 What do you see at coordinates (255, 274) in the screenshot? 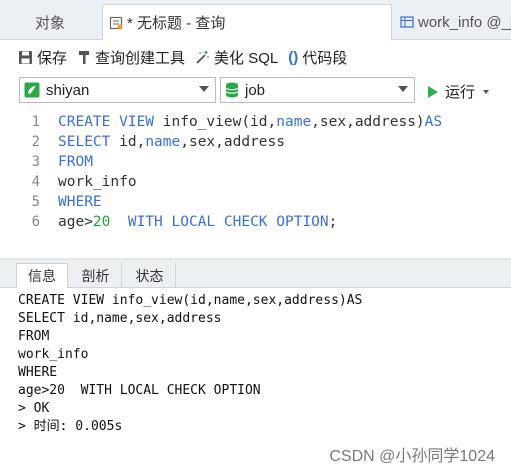
I see `result-tab-bar: 信息 剖析 状态` at bounding box center [255, 274].